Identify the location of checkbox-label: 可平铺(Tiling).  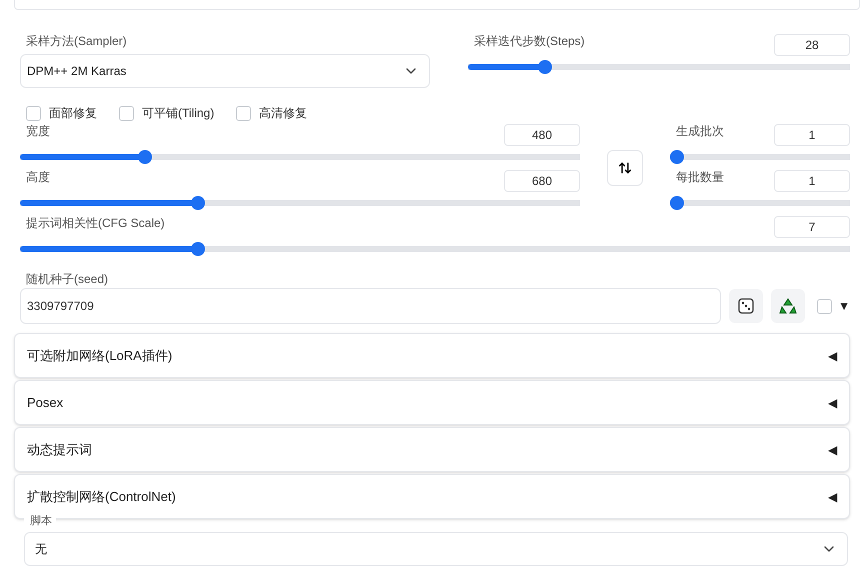
(178, 113).